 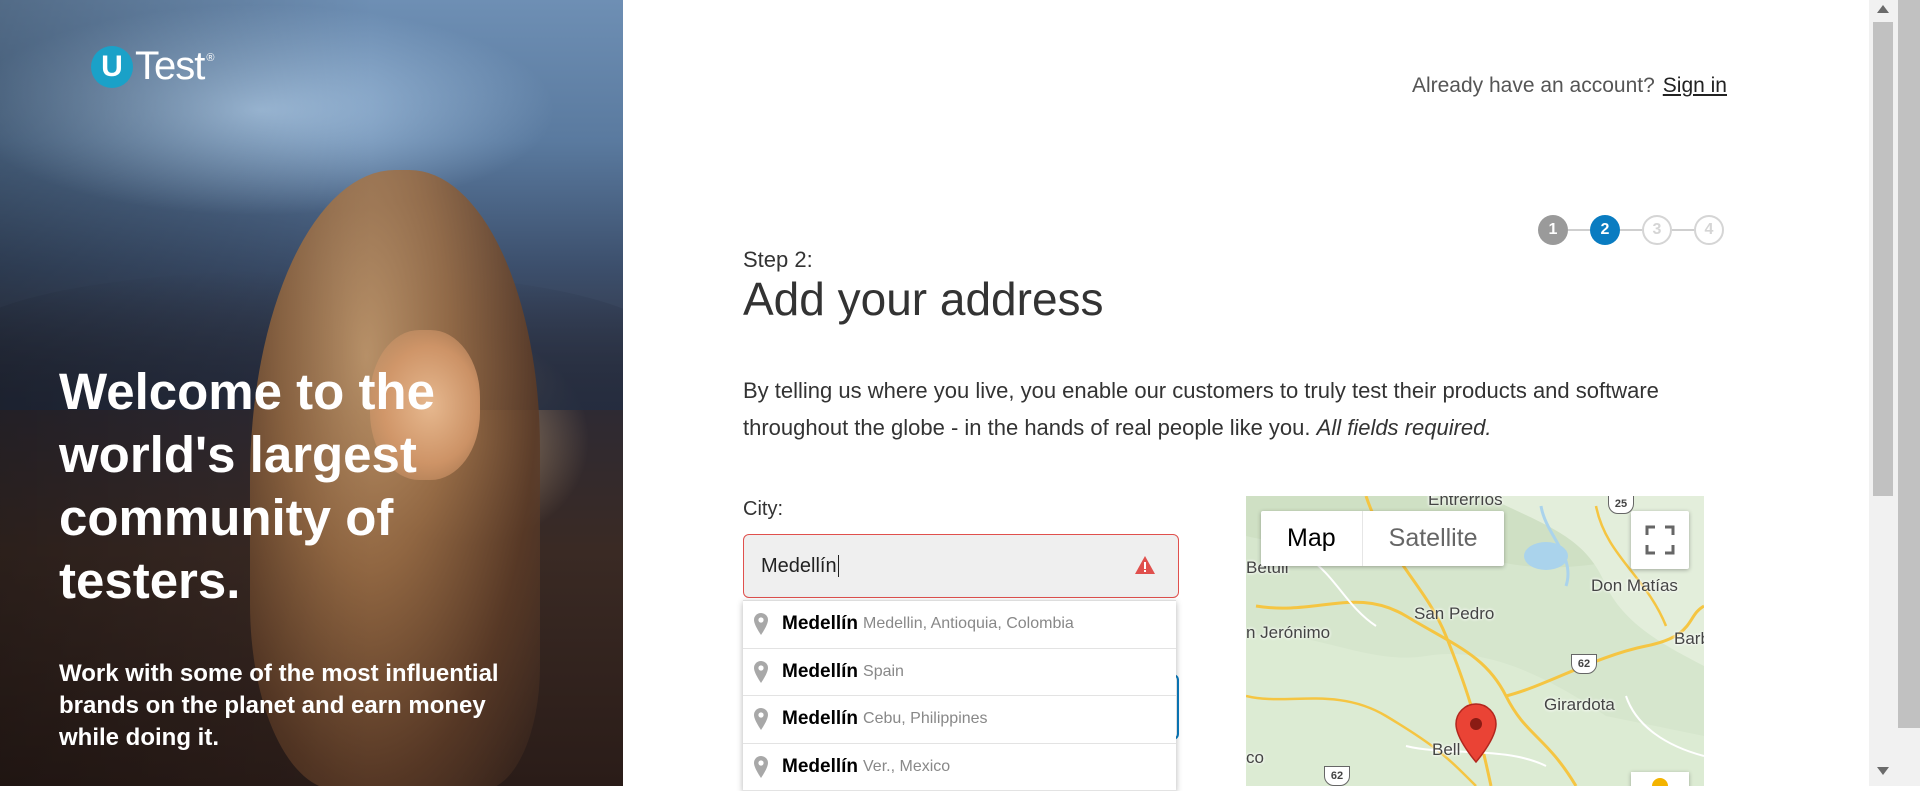 What do you see at coordinates (968, 624) in the screenshot?
I see `suggestion-secondary: Medellin, Antioquia, Colombia` at bounding box center [968, 624].